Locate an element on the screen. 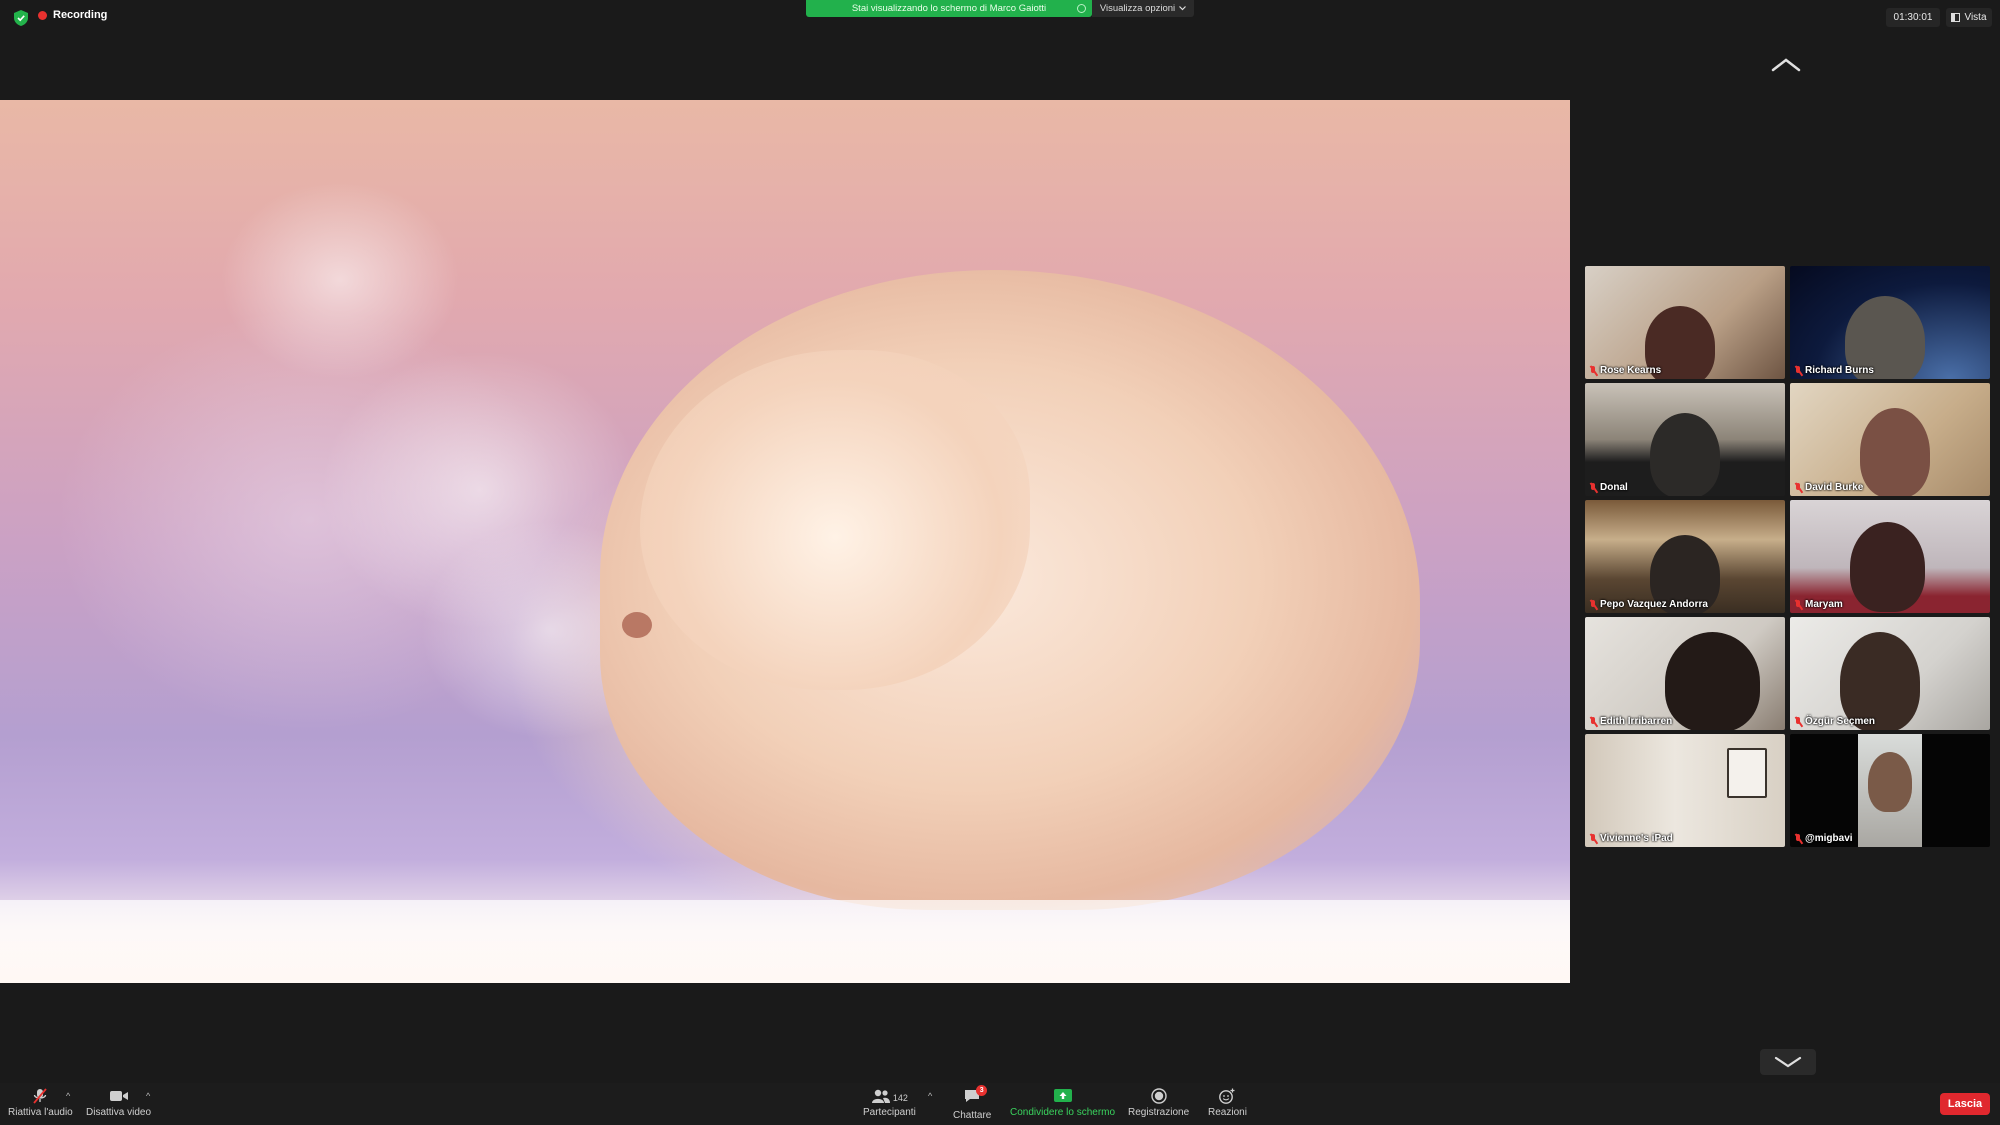 The width and height of the screenshot is (2000, 1125). participant-tile: Donal is located at coordinates (1685, 439).